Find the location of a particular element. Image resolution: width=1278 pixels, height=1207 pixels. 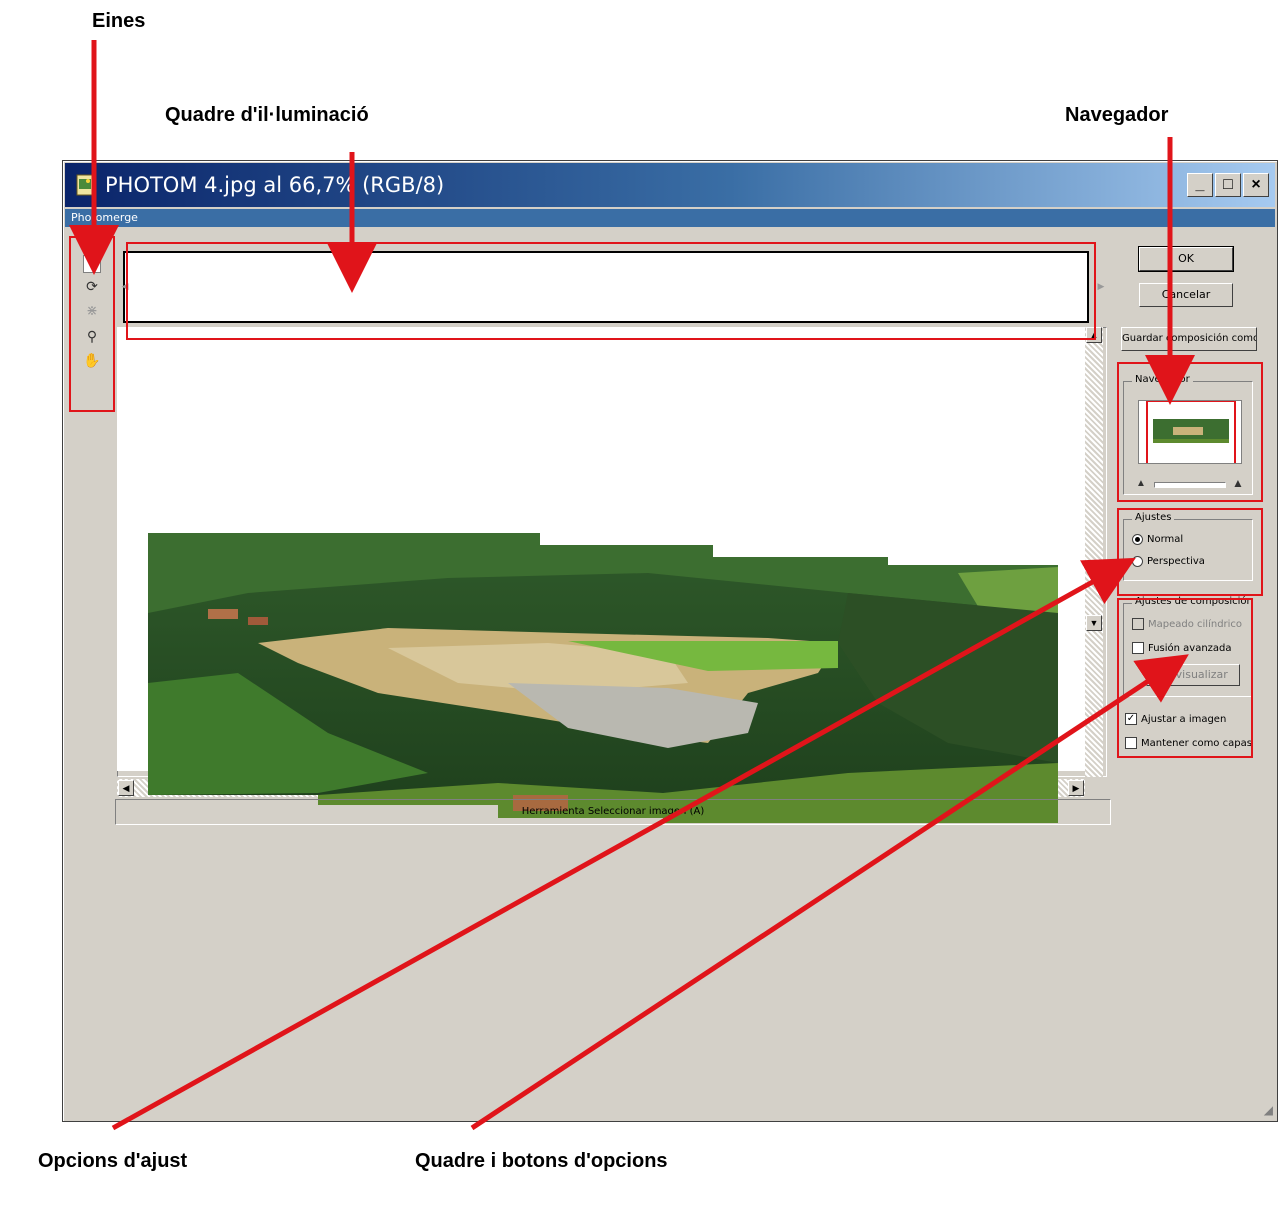

normal-label: Normal is located at coordinates (1165, 539).